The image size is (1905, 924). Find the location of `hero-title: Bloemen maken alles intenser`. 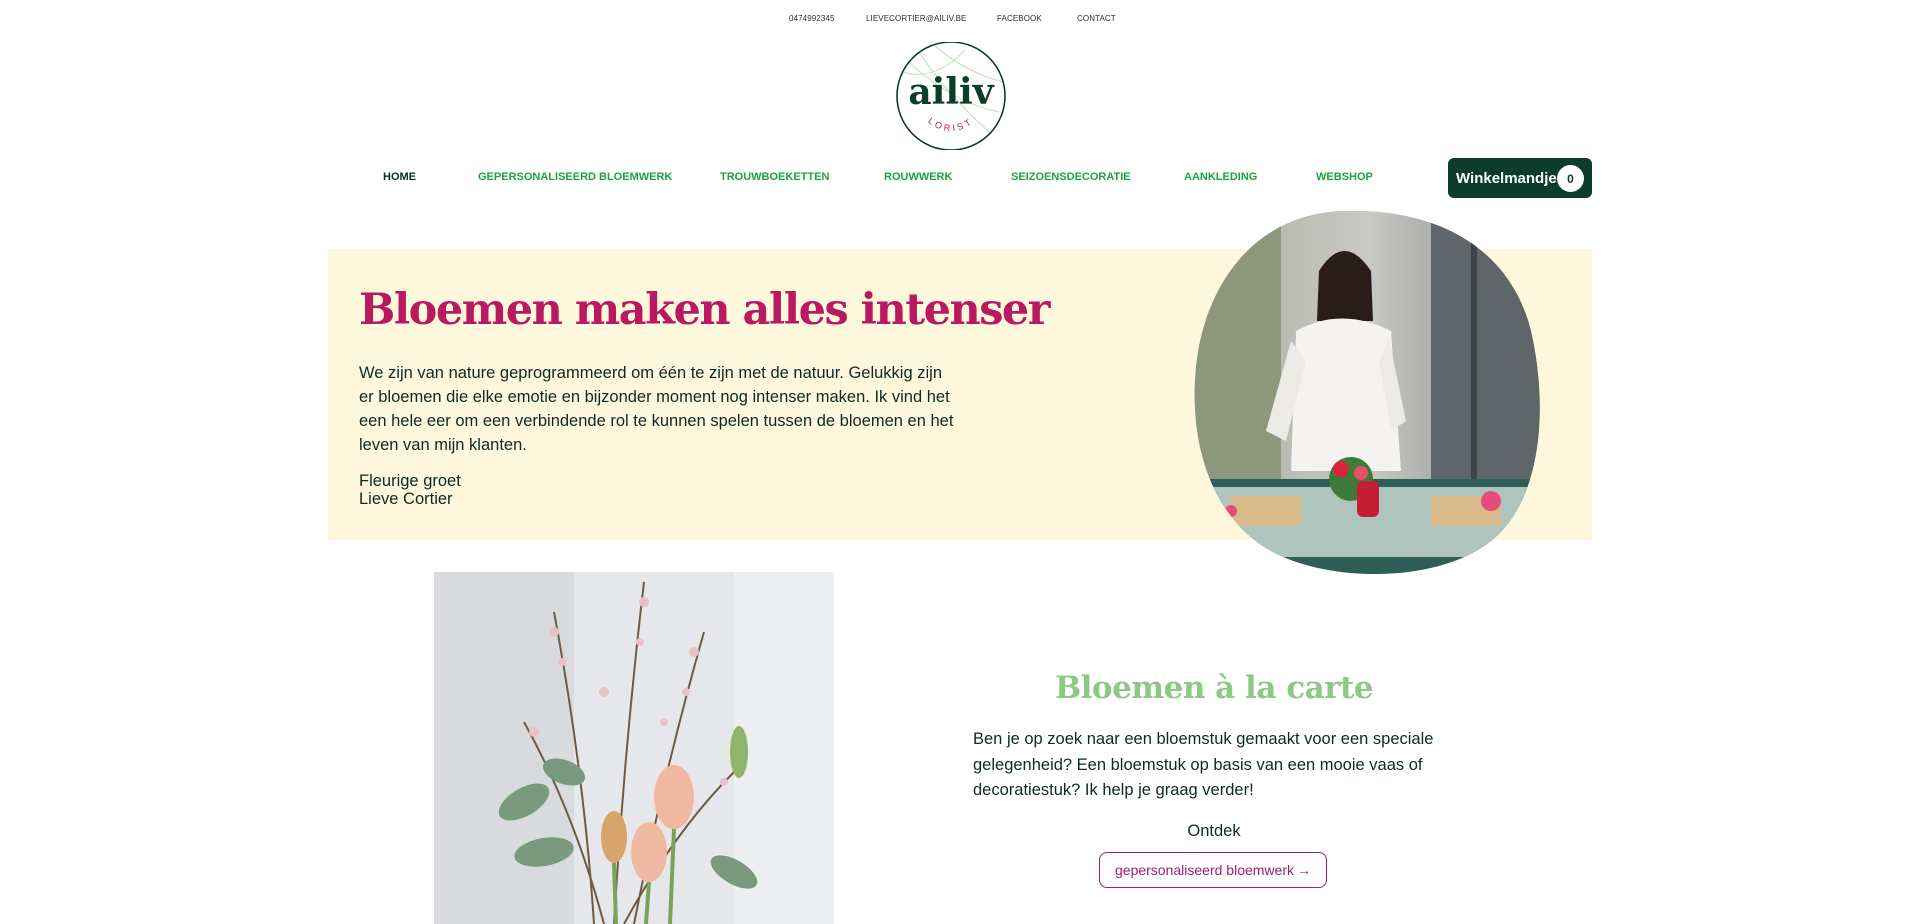

hero-title: Bloemen maken alles intenser is located at coordinates (704, 310).